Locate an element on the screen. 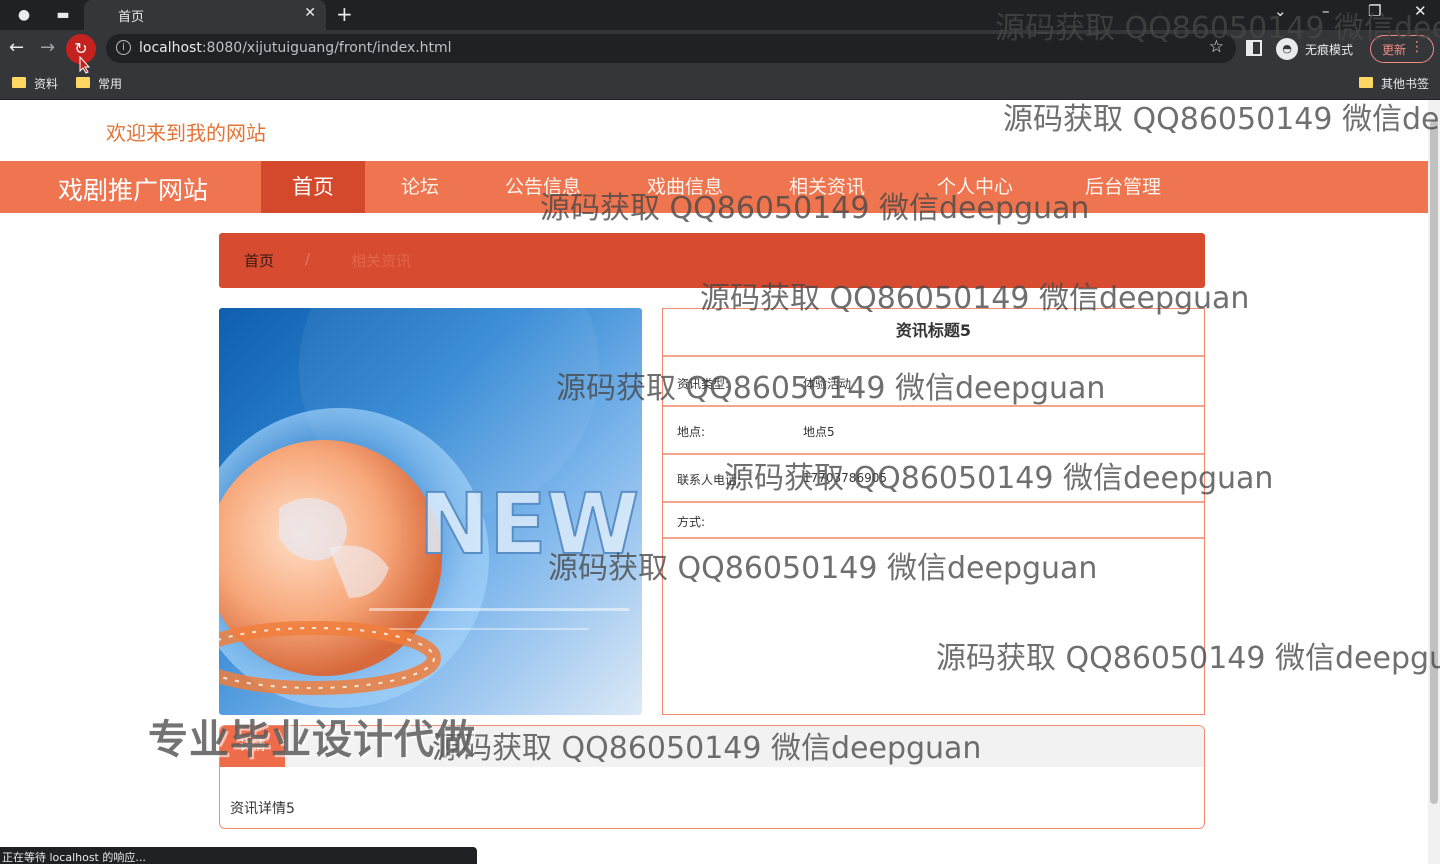 The height and width of the screenshot is (864, 1440). page-scrollbar is located at coordinates (1434, 482).